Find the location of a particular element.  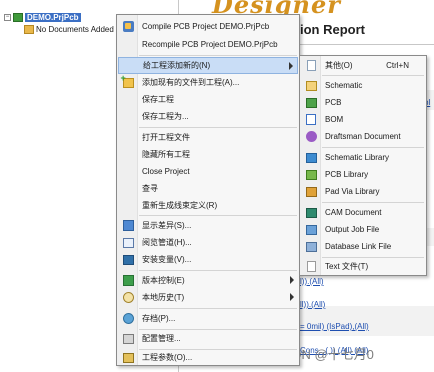

pcb-library-icon is located at coordinates (311, 174).